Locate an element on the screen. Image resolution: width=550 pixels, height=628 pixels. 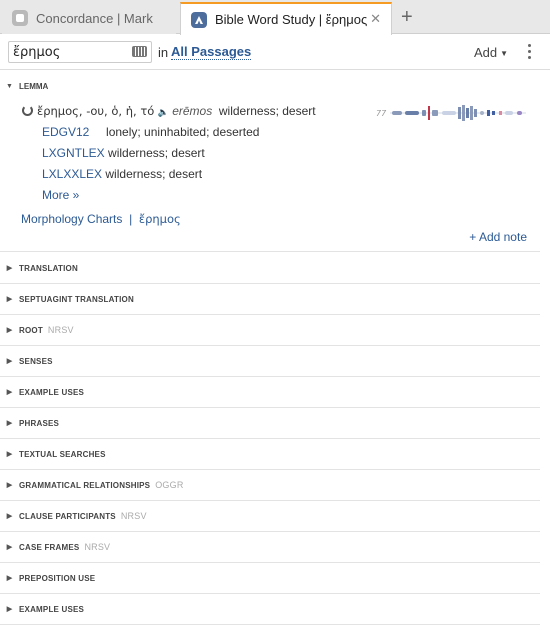
section-header: ▶ SENSES is located at coordinates (270, 361).